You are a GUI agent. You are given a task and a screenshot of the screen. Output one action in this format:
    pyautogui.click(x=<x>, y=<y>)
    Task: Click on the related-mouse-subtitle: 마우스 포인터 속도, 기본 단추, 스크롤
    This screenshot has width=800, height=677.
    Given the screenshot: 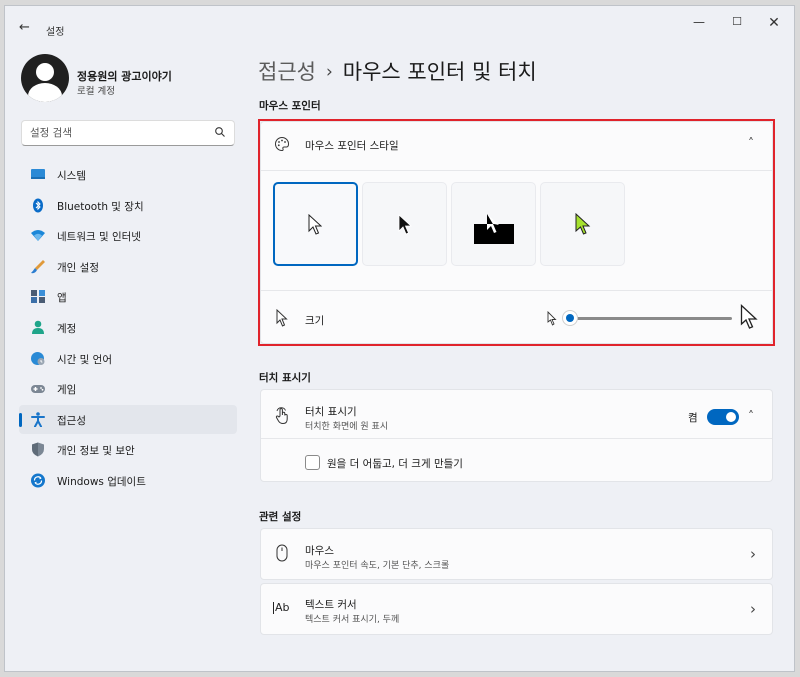 What is the action you would take?
    pyautogui.click(x=377, y=566)
    